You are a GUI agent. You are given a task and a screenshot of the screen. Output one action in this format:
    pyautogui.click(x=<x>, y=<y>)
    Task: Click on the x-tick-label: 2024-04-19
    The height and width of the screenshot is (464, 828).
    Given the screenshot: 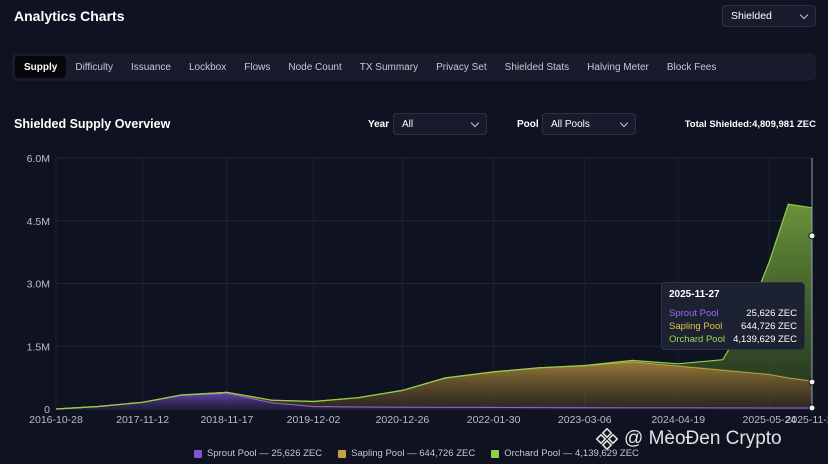 What is the action you would take?
    pyautogui.click(x=678, y=420)
    